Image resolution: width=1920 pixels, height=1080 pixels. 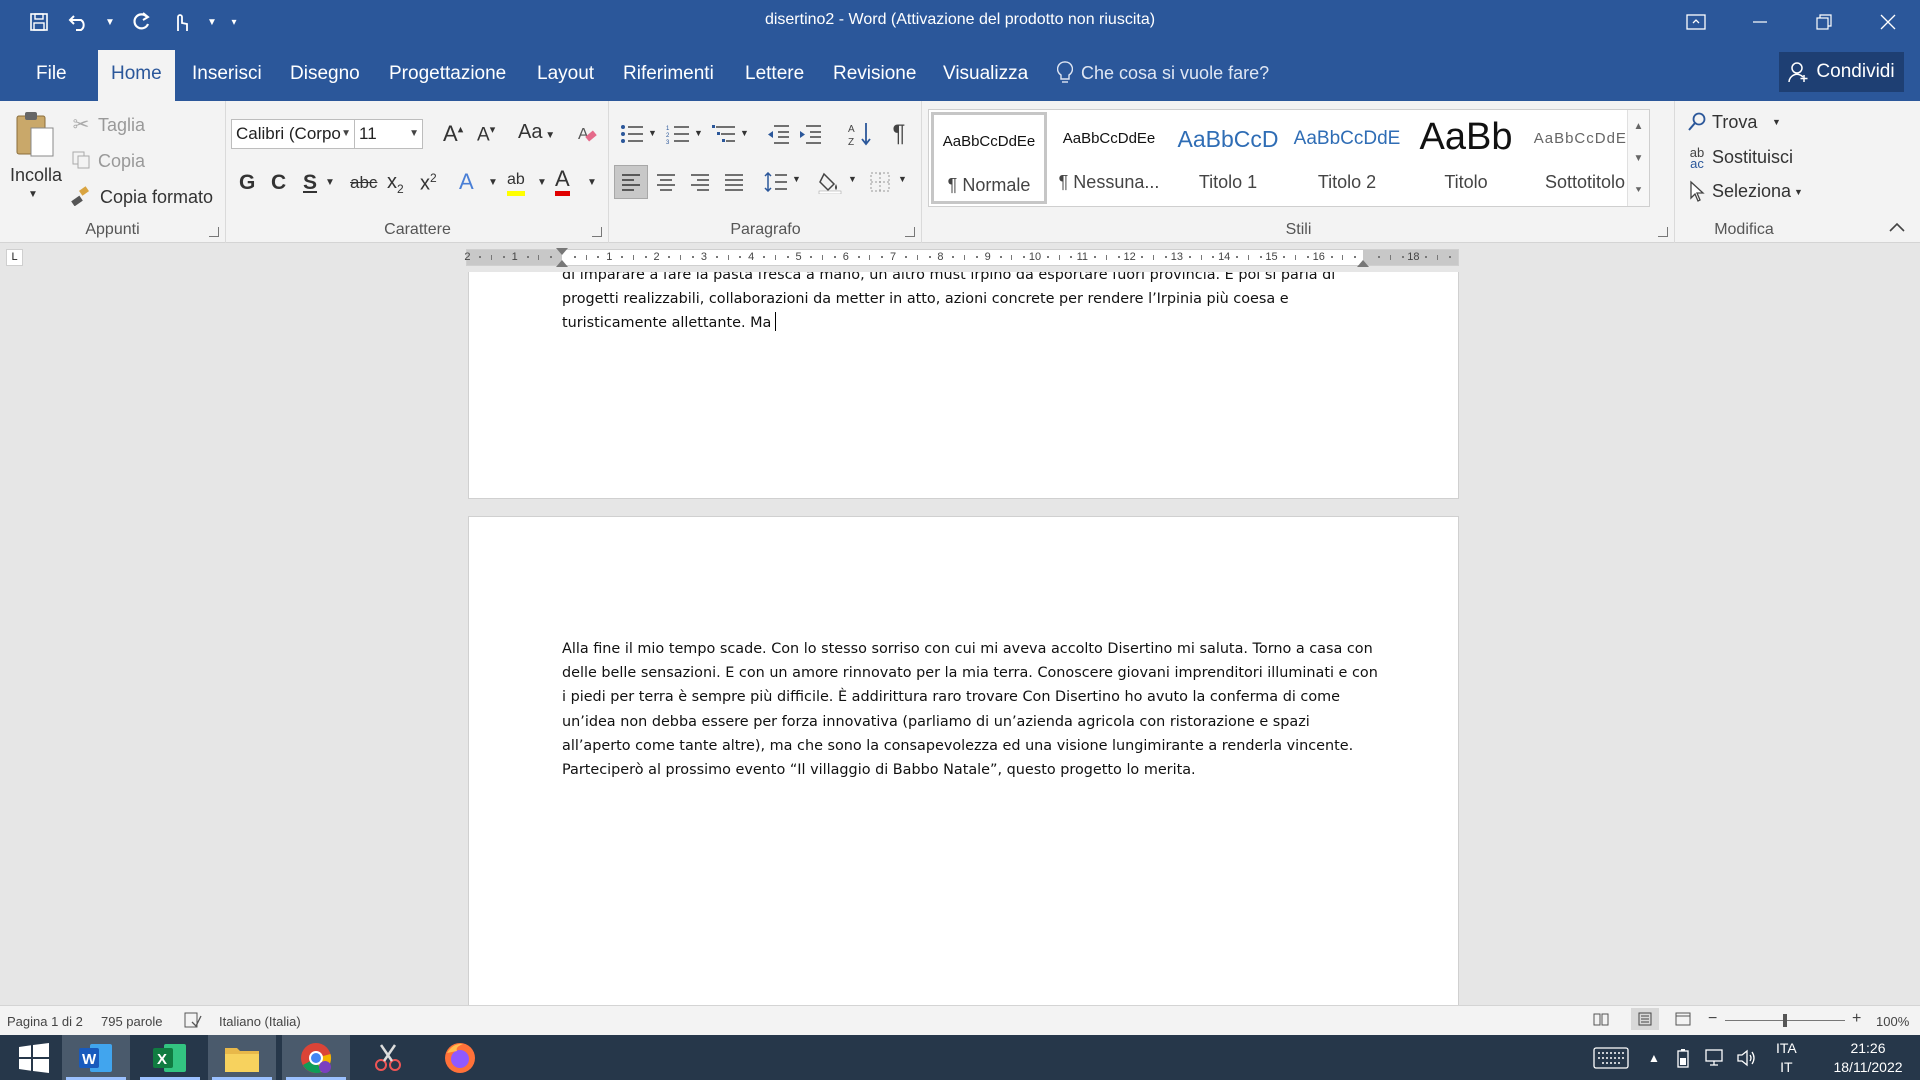 What do you see at coordinates (1585, 158) in the screenshot?
I see `style-subtitle: AaBbCcDdEe Sottotitolo` at bounding box center [1585, 158].